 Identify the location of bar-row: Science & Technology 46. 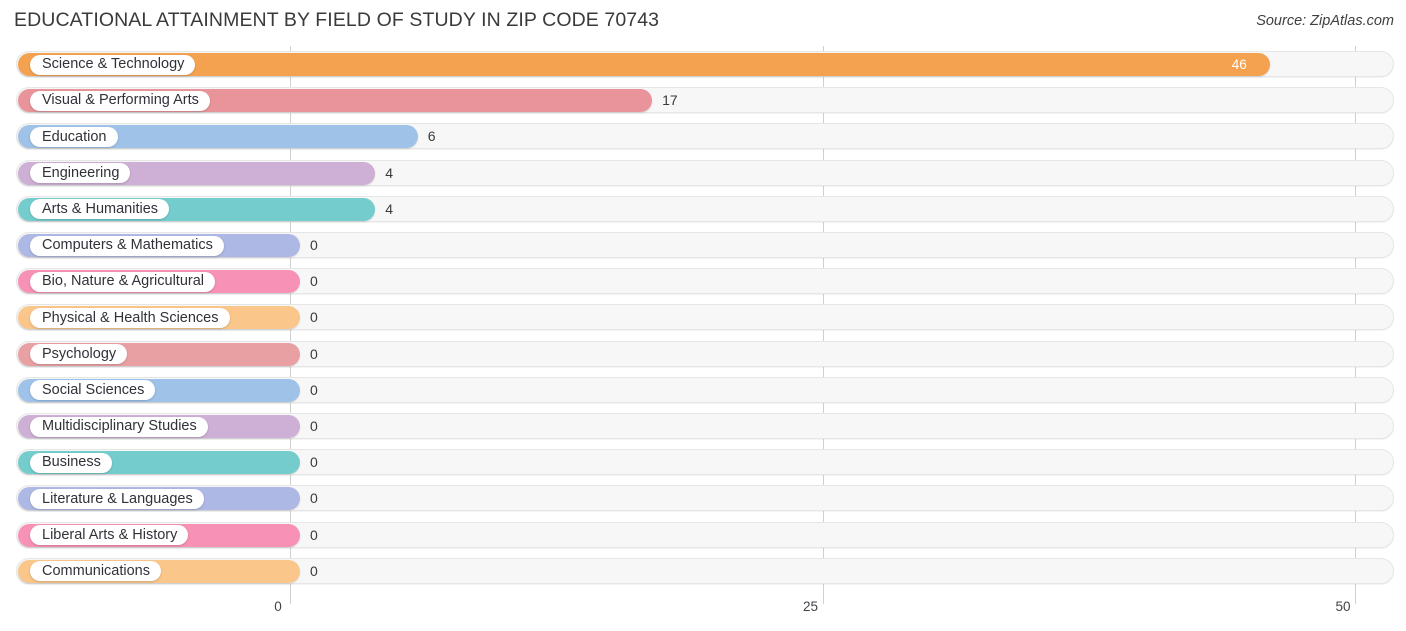
(703, 66).